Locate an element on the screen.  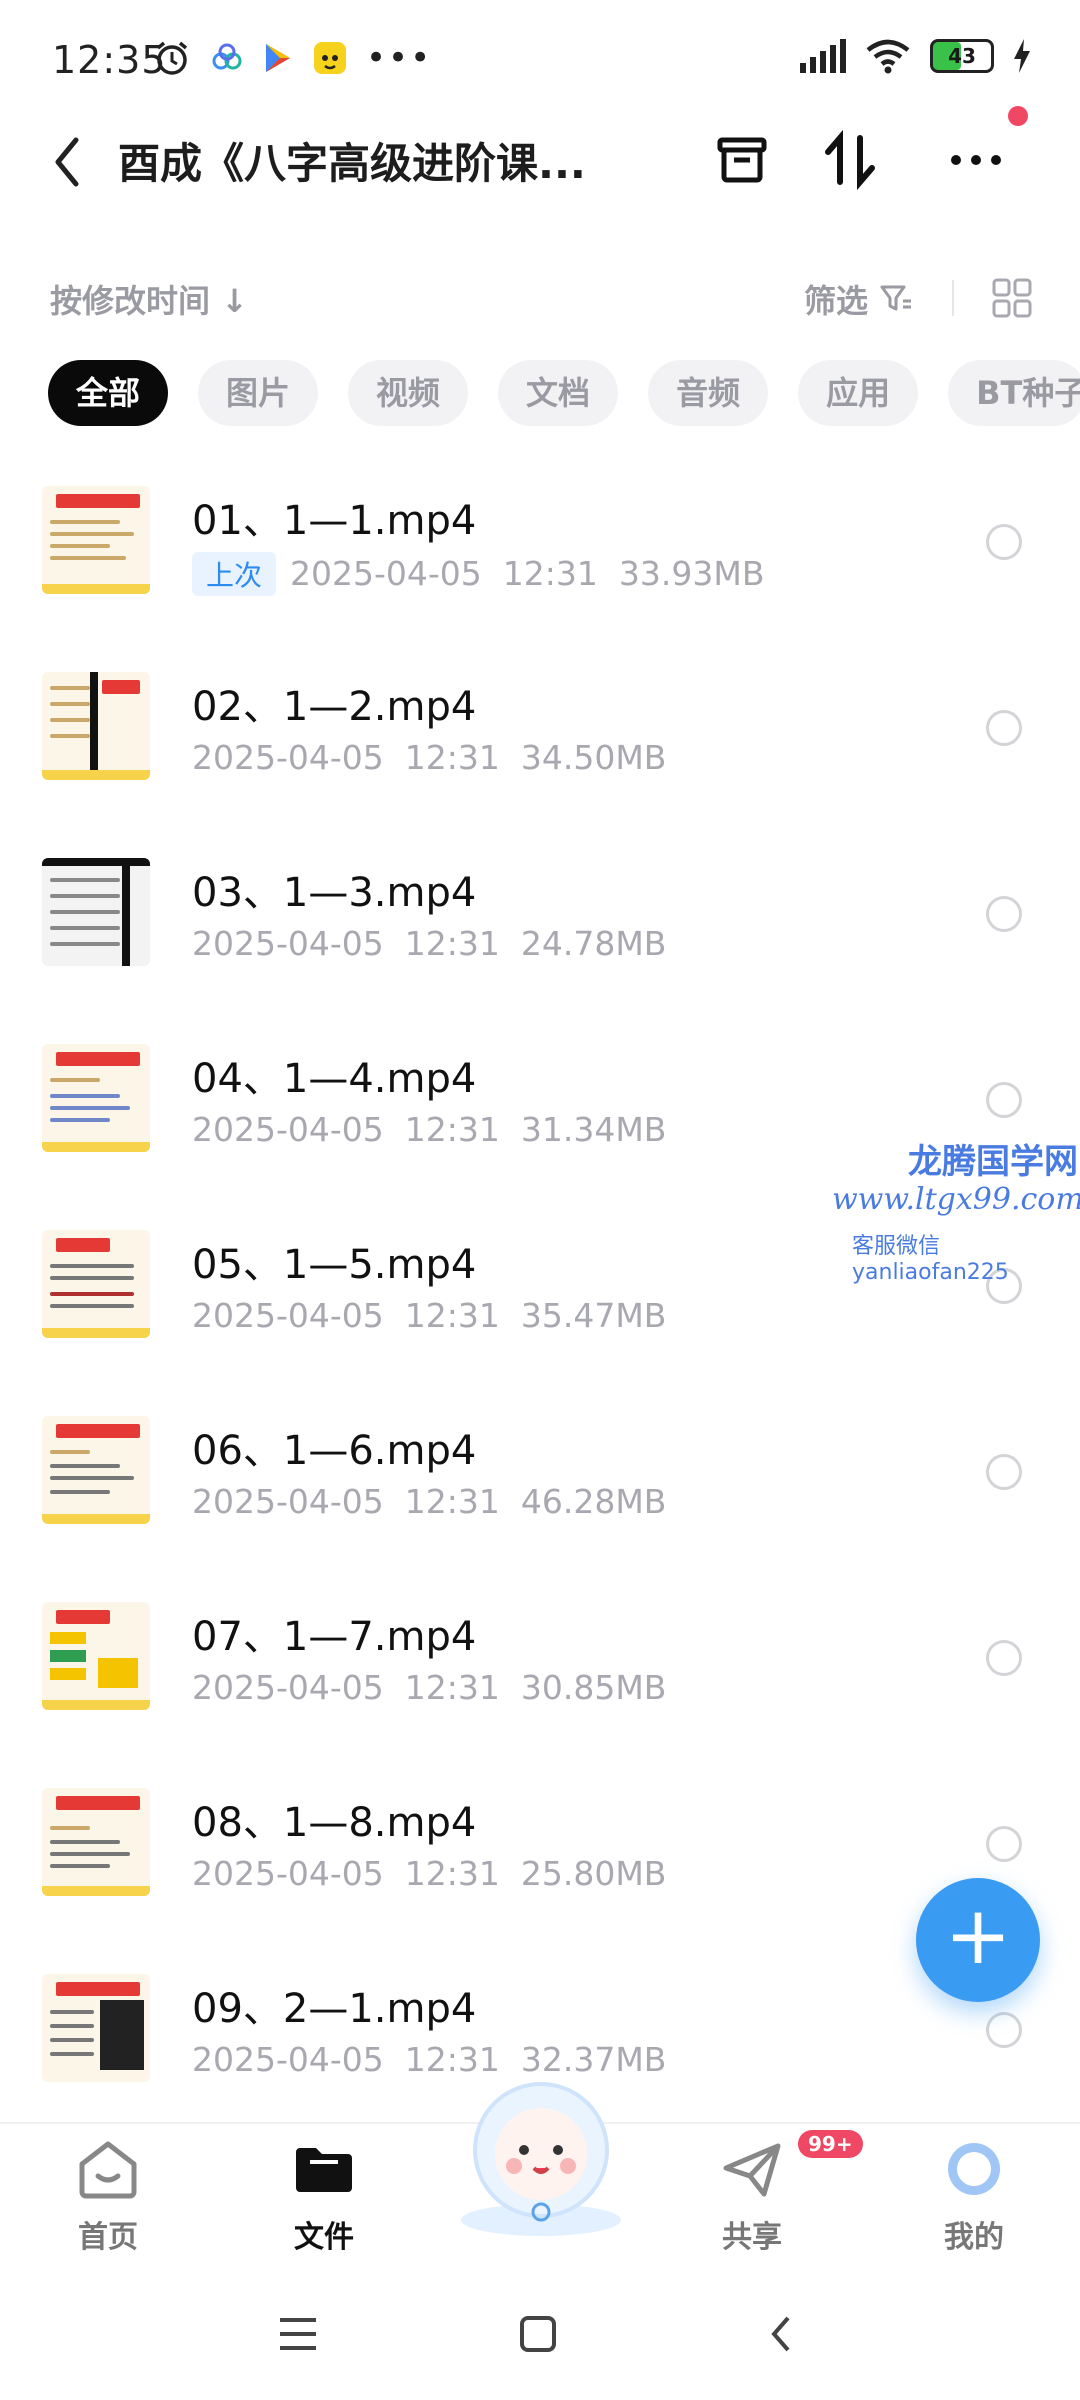
file-meta: 上次 2025-04-05 12:31 33.93MB is located at coordinates (478, 574).